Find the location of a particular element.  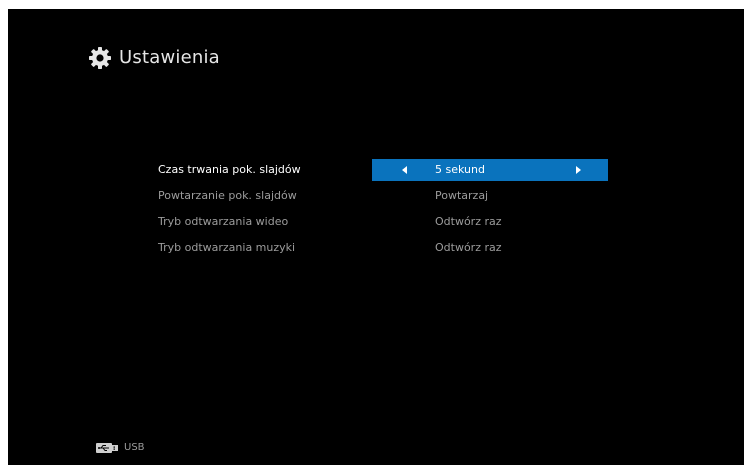

setting-label: Tryb odtwarzania muzyki is located at coordinates (227, 247).